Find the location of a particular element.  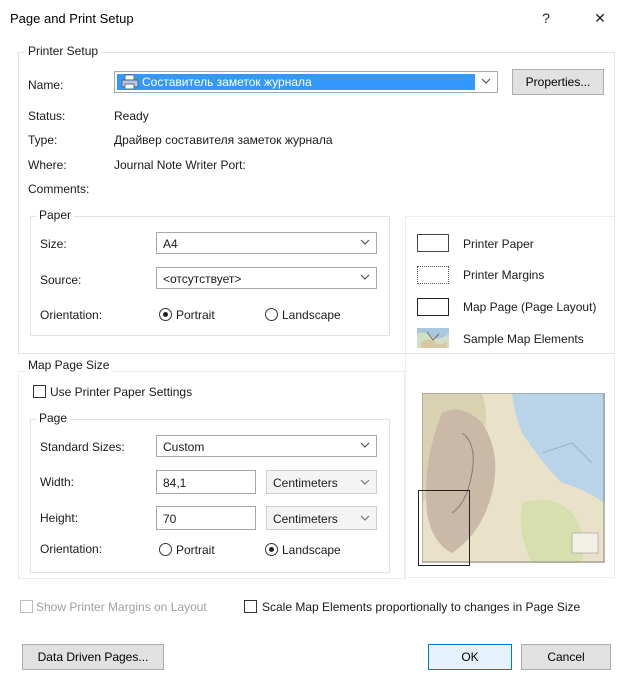

paper-label: Paper is located at coordinates (55, 215).